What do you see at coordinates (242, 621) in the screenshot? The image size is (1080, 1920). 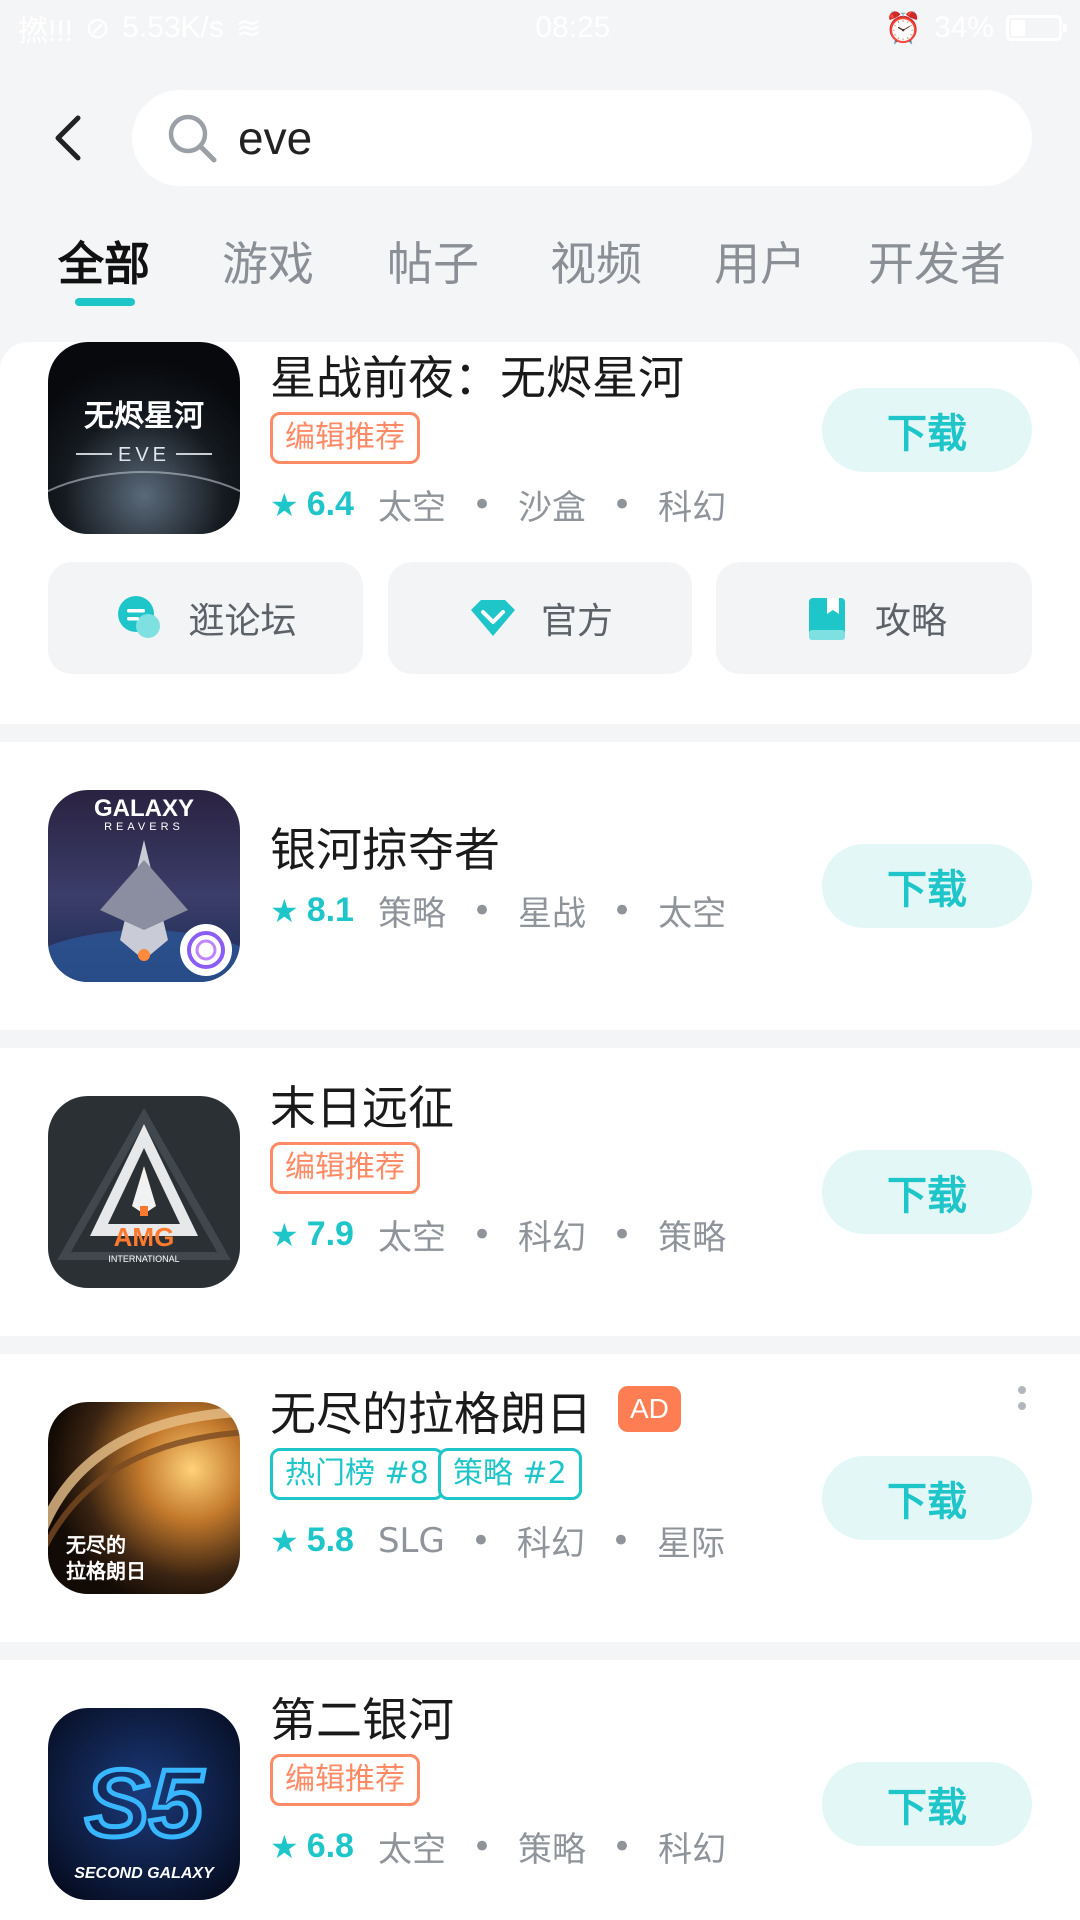 I see `forum-label: 逛论坛` at bounding box center [242, 621].